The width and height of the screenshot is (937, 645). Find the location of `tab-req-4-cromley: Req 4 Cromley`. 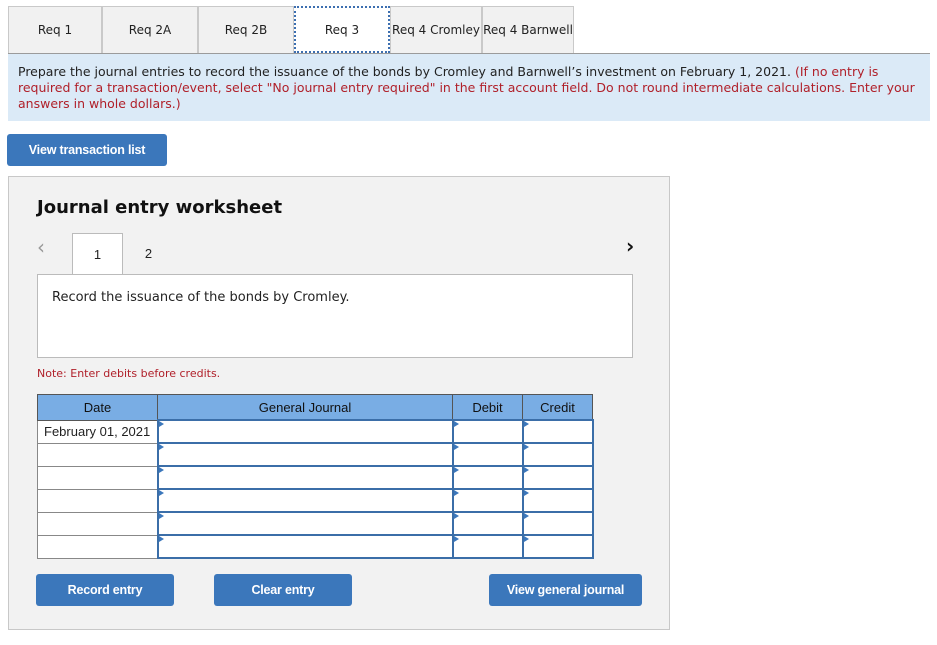

tab-req-4-cromley: Req 4 Cromley is located at coordinates (436, 29).